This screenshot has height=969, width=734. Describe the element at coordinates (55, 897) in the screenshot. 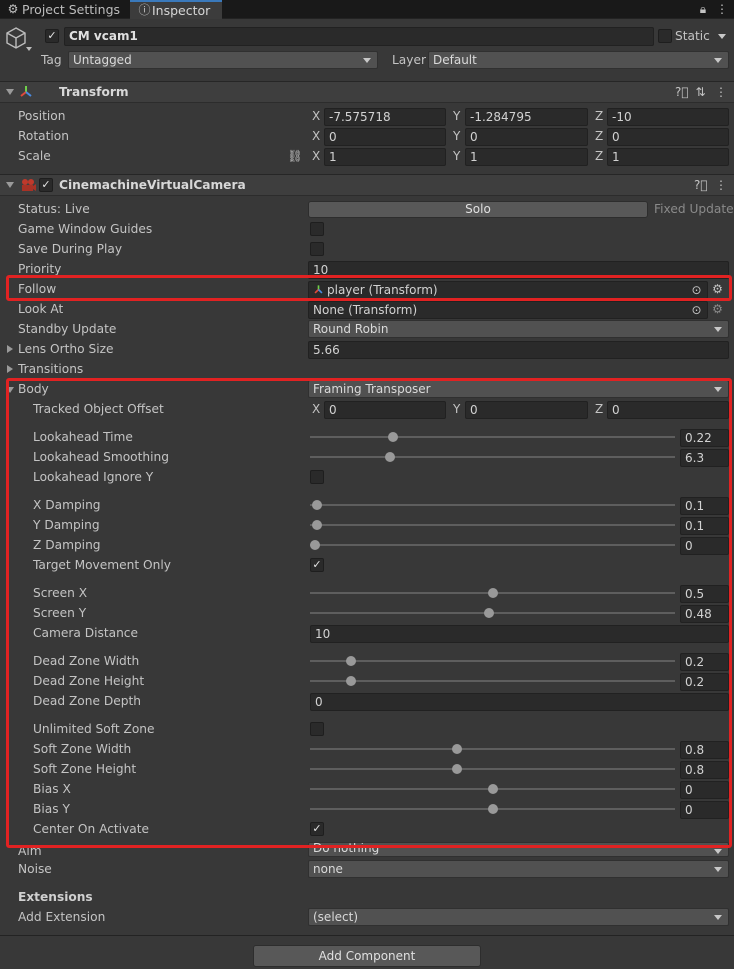

I see `extensions-heading: Extensions` at that location.